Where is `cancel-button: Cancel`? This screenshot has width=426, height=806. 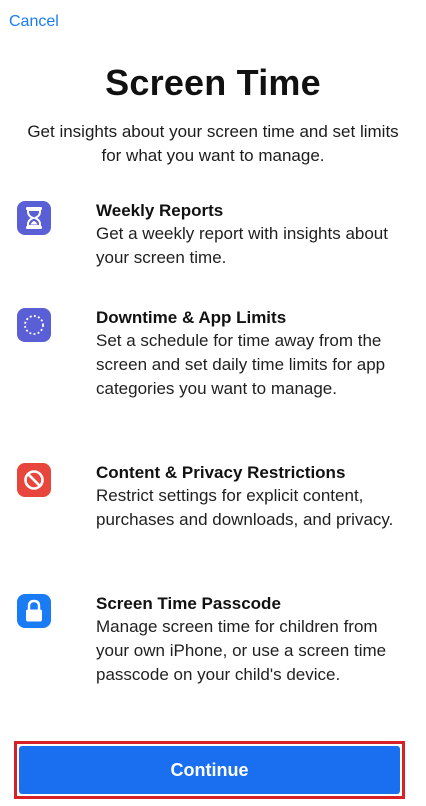 cancel-button: Cancel is located at coordinates (34, 22).